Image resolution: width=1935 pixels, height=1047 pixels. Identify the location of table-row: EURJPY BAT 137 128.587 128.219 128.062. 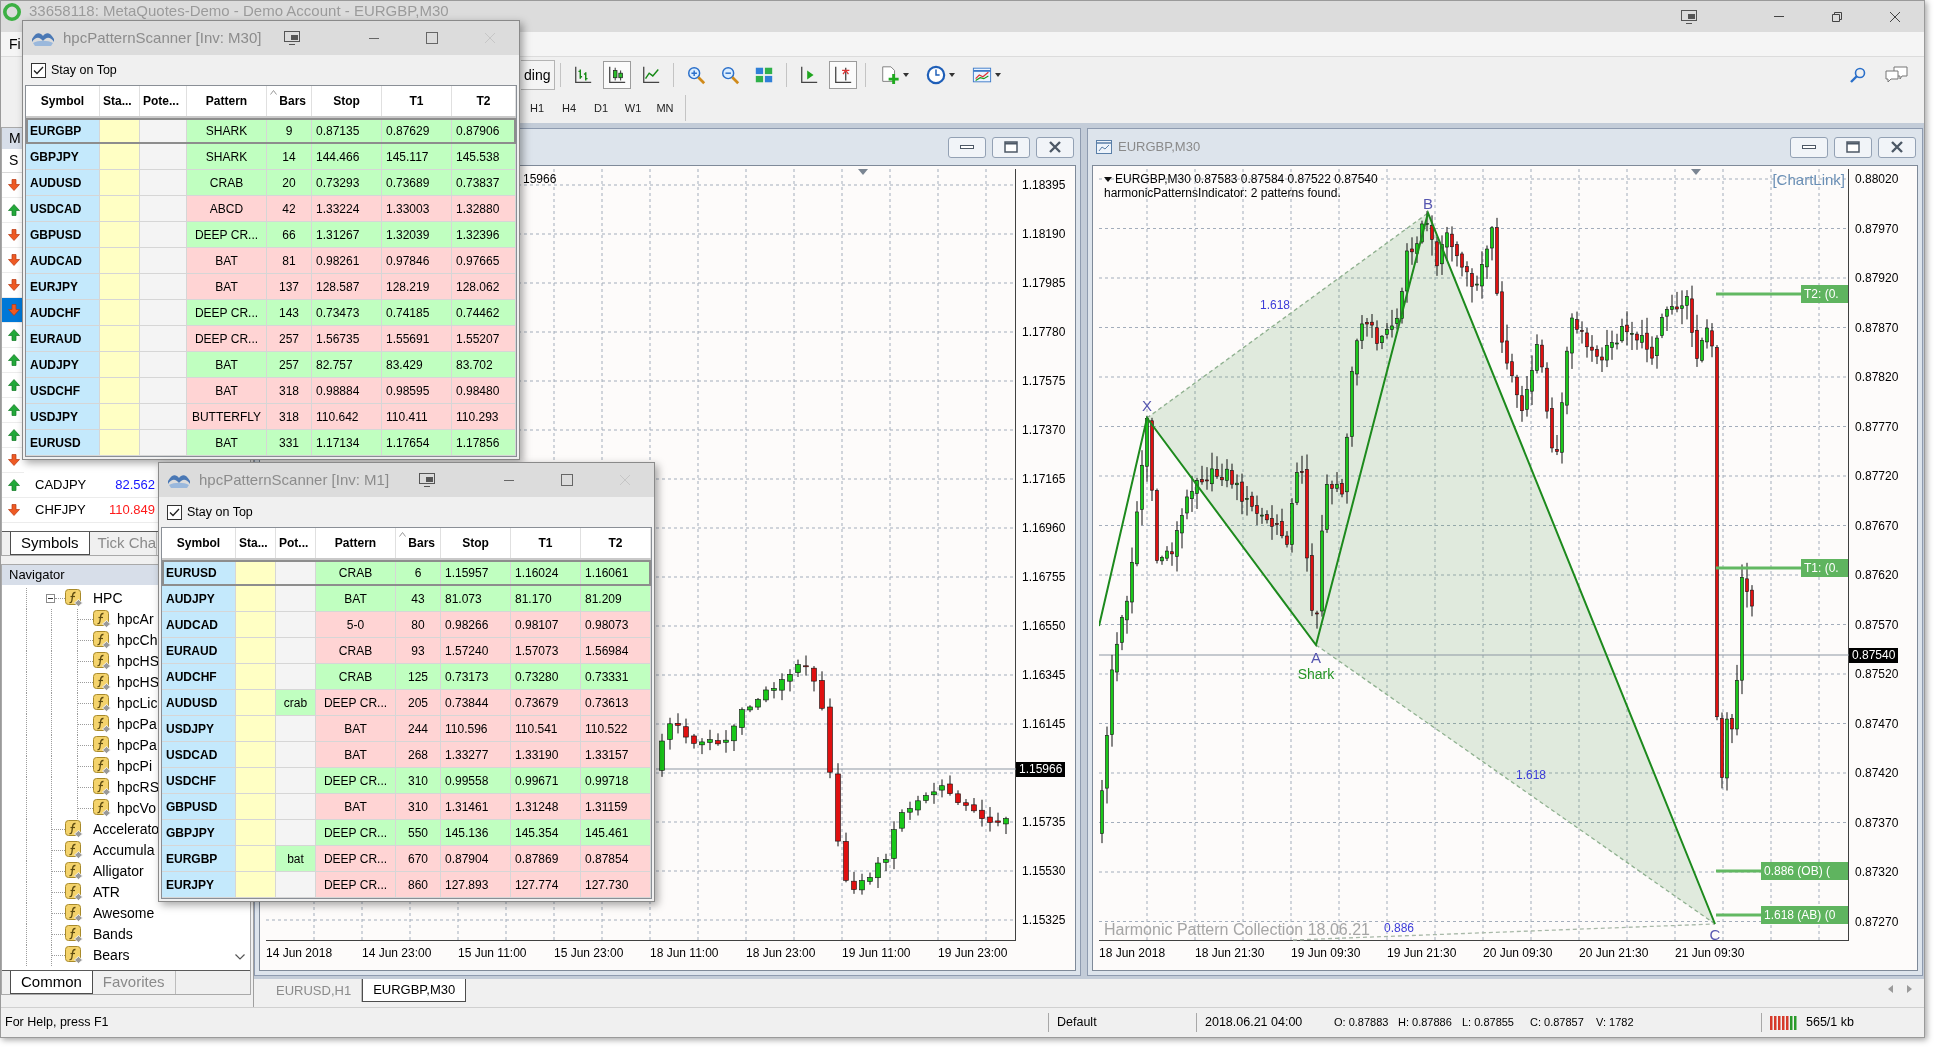
(271, 287).